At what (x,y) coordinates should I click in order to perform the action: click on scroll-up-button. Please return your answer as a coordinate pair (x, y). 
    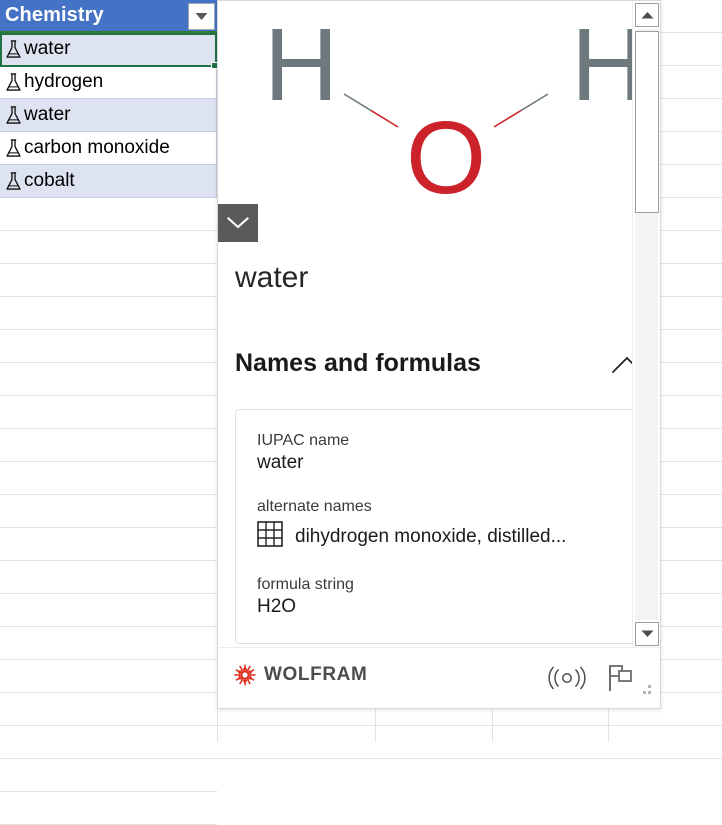
    Looking at the image, I should click on (647, 15).